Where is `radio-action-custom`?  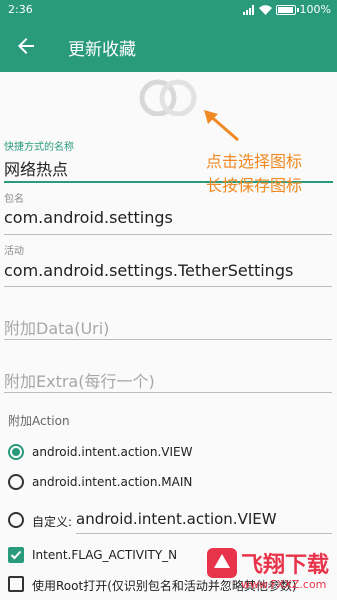 radio-action-custom is located at coordinates (16, 520).